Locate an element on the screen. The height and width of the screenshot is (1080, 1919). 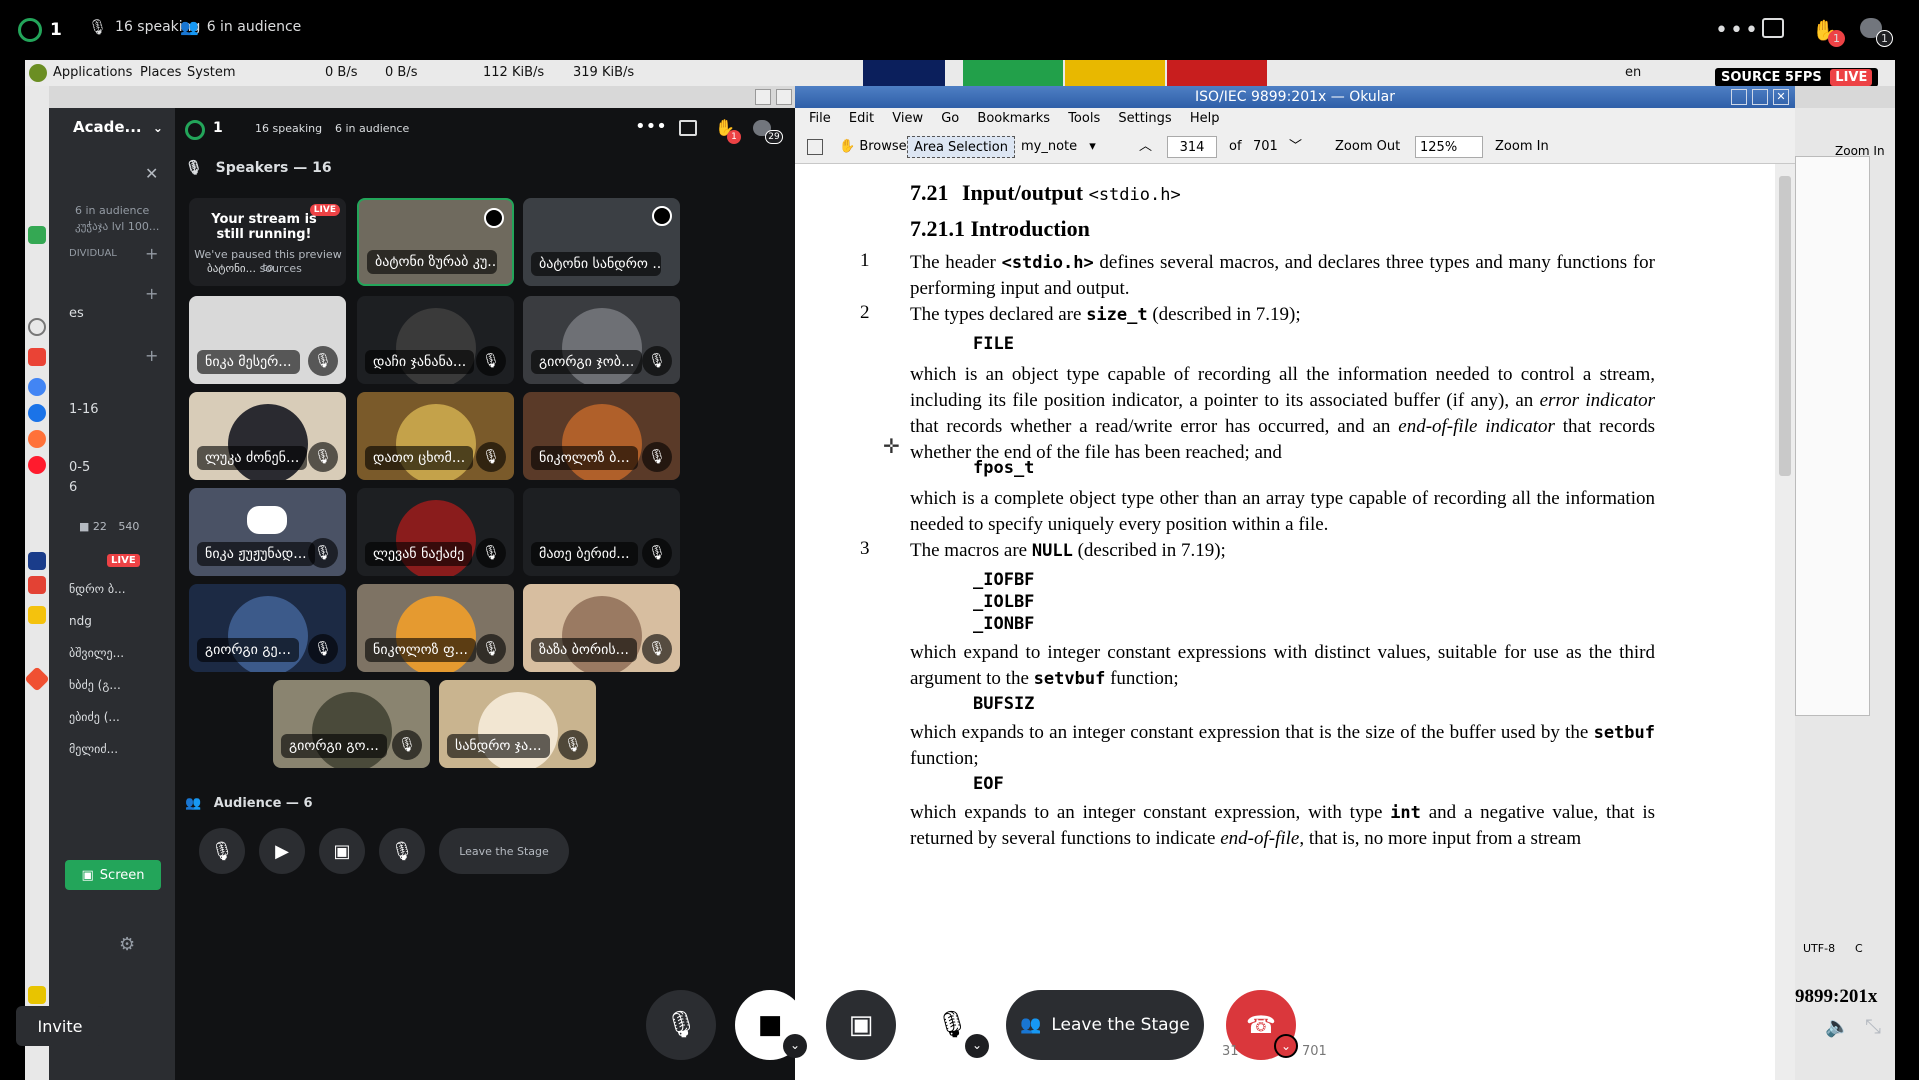
chromium-icon is located at coordinates (37, 413).